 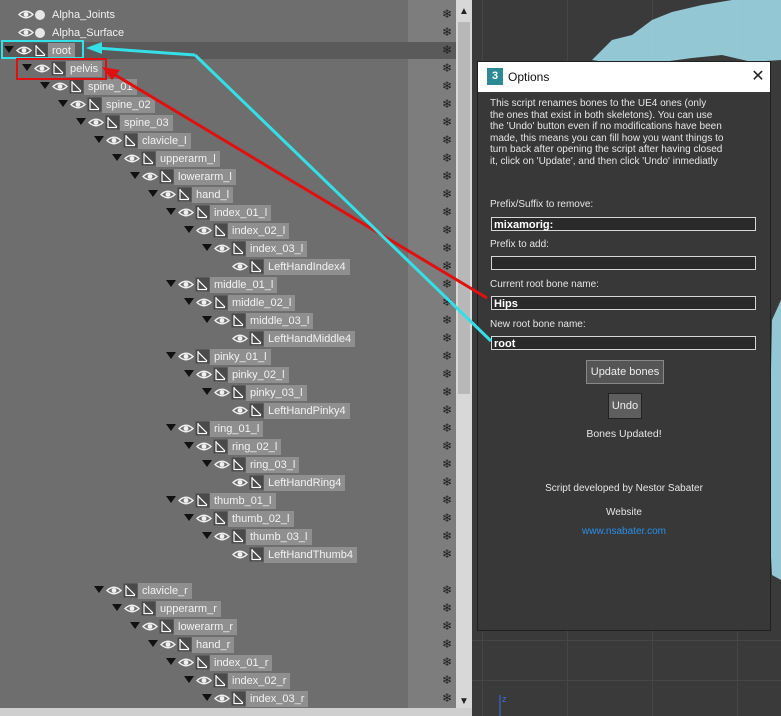 I want to click on horizontal-scrollbar, so click(x=236, y=712).